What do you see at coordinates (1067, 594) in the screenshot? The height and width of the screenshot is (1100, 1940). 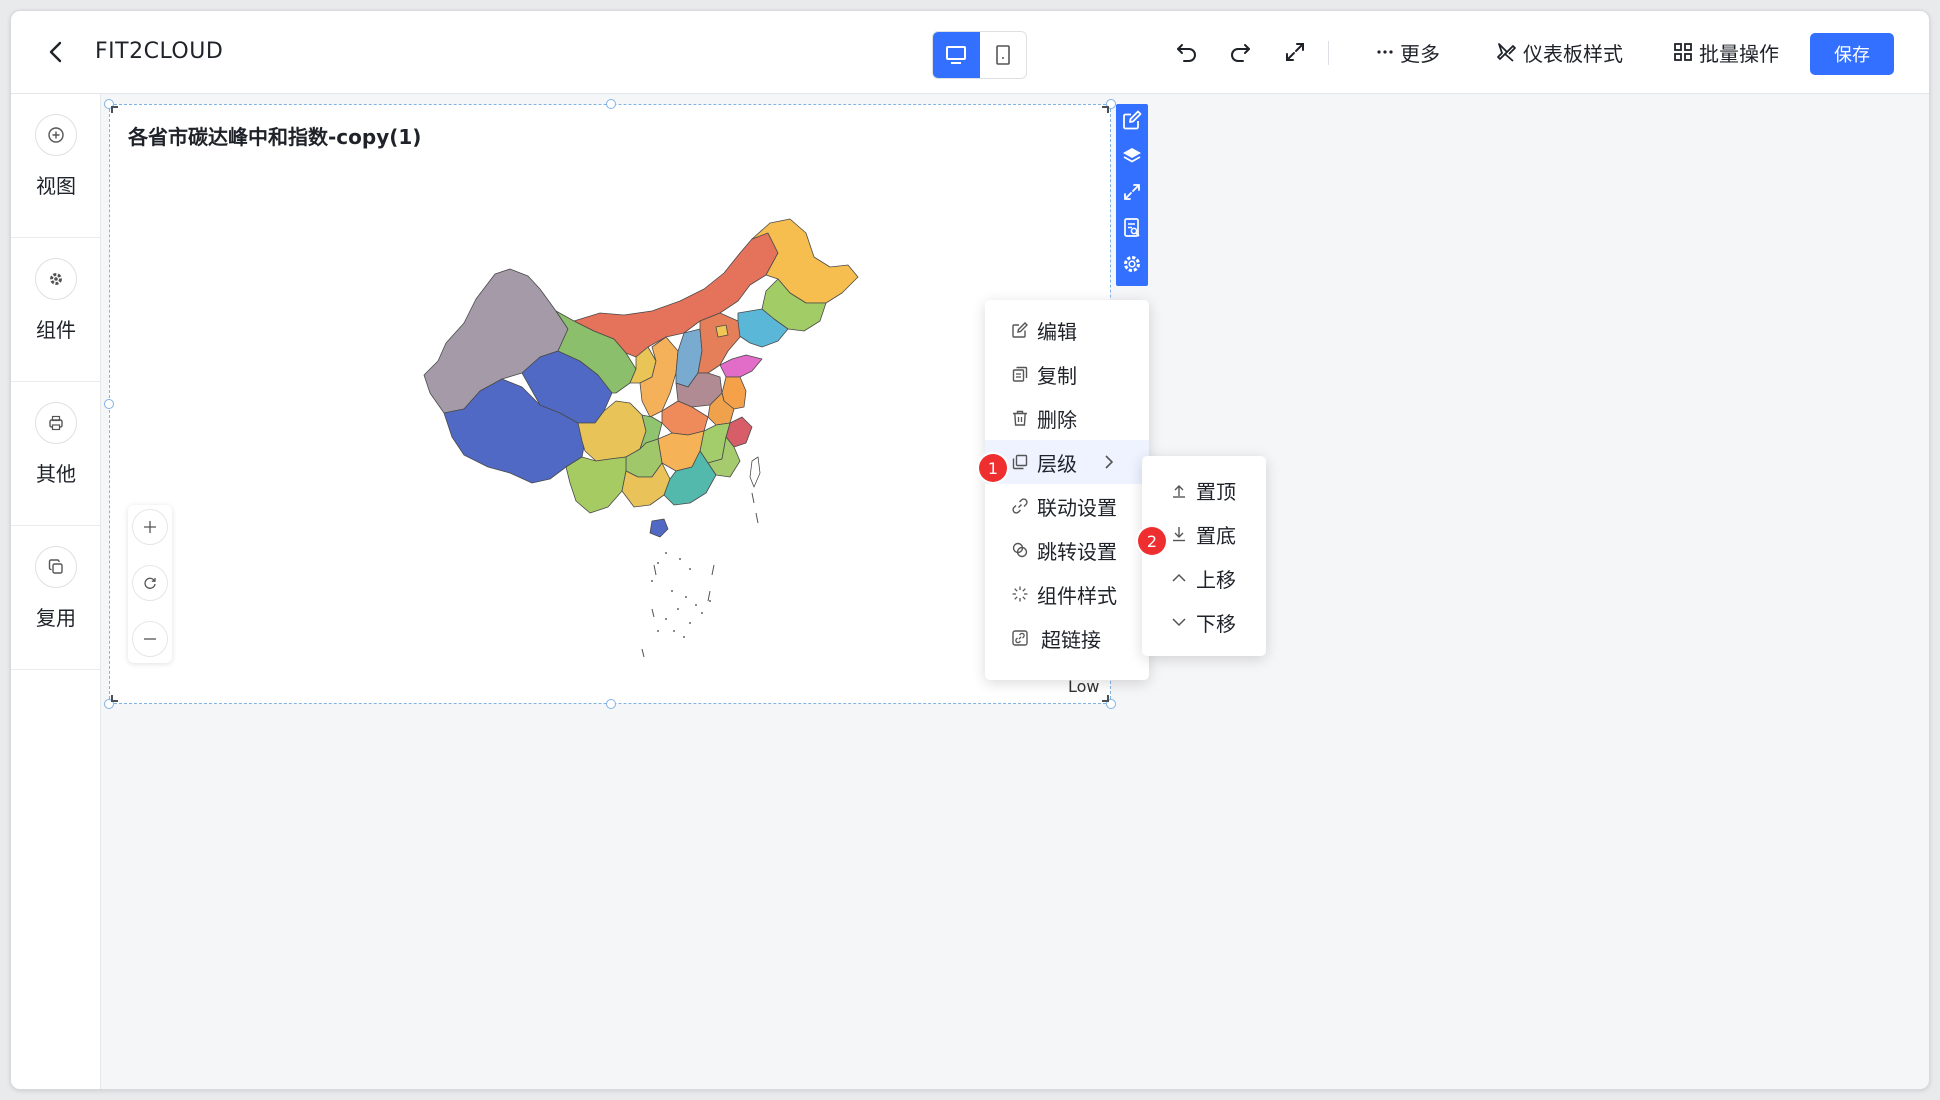 I see `menu-item-style: 组件样式` at bounding box center [1067, 594].